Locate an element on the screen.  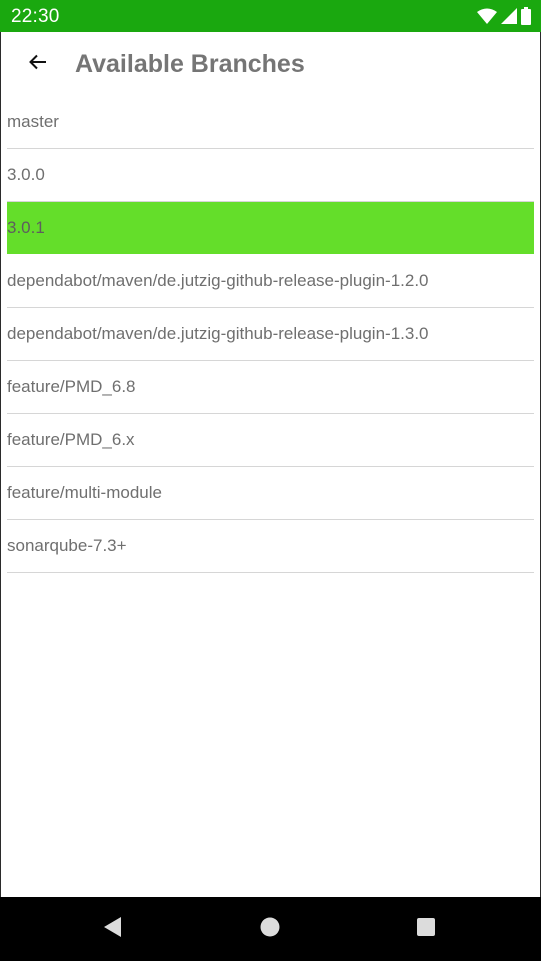
branch-label: feature/PMD_6.8 is located at coordinates (71, 386).